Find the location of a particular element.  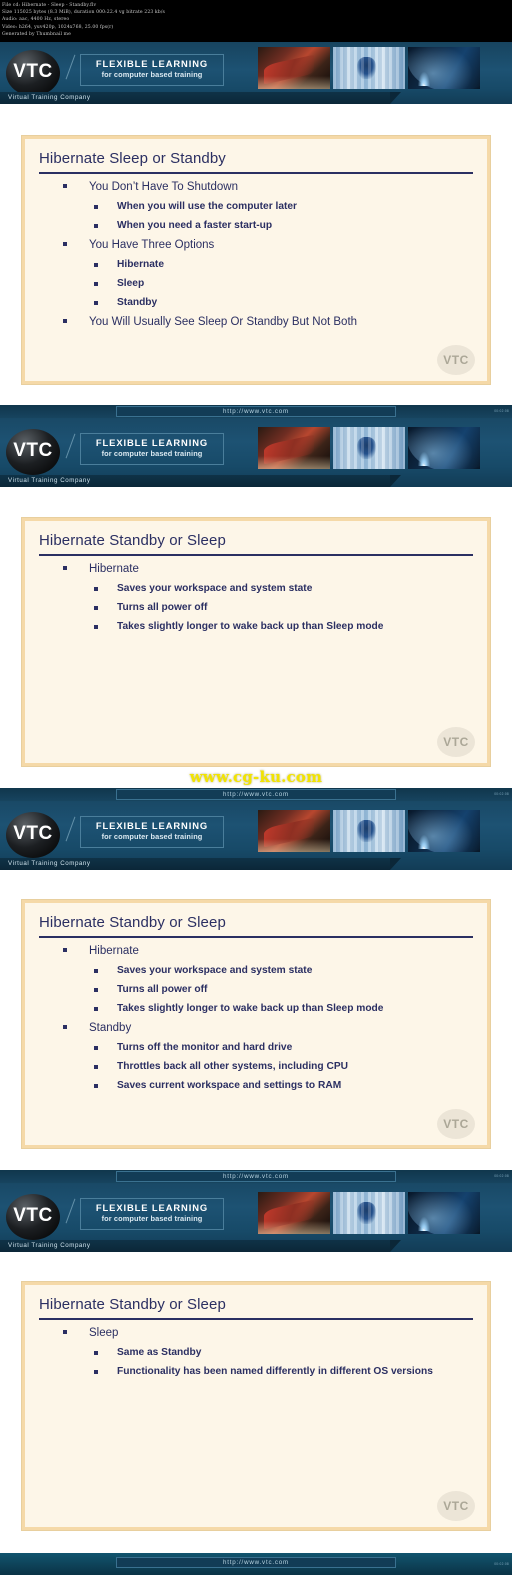

metadata-line: Audio: aac, 4400 Hz, stereo is located at coordinates (36, 20).